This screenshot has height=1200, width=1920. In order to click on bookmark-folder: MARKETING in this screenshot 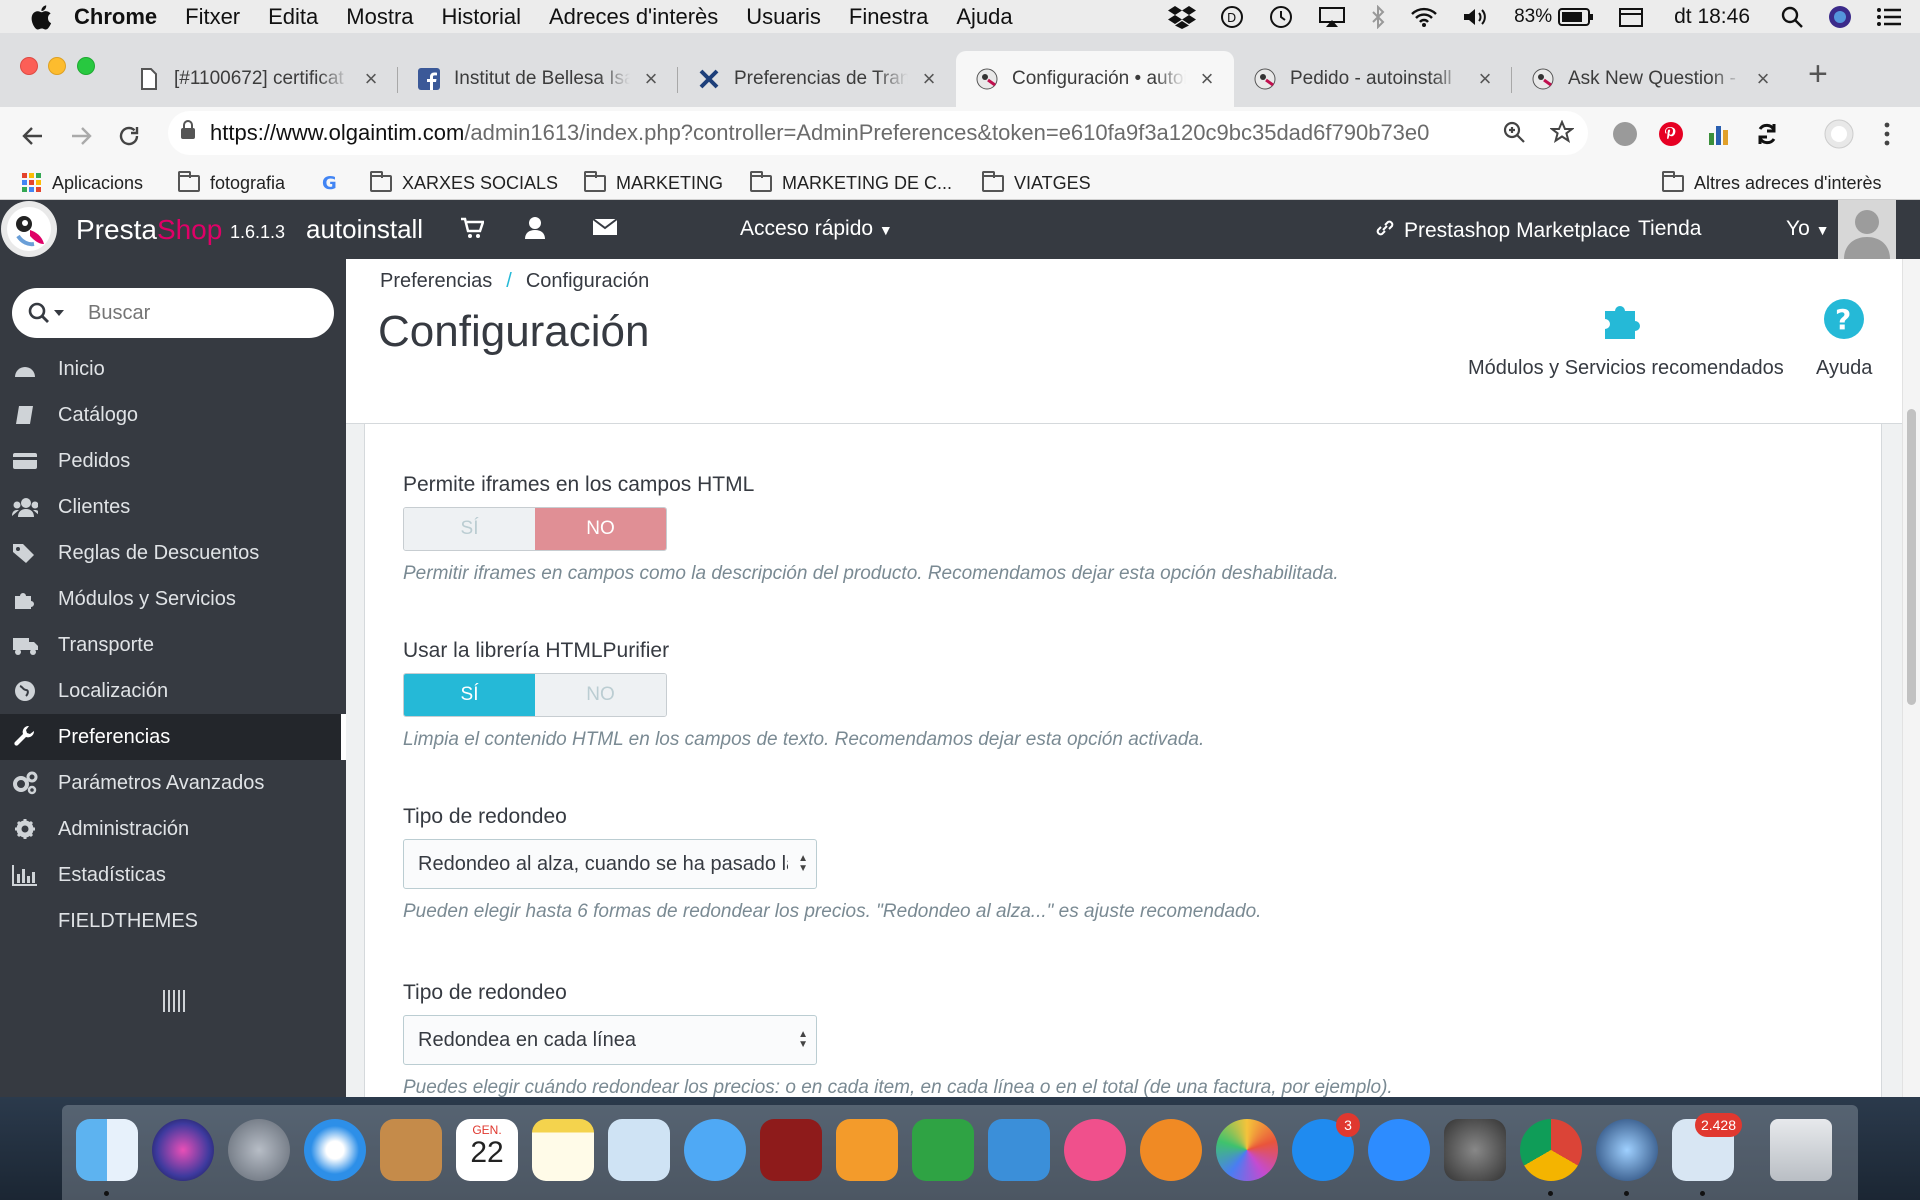, I will do `click(653, 183)`.